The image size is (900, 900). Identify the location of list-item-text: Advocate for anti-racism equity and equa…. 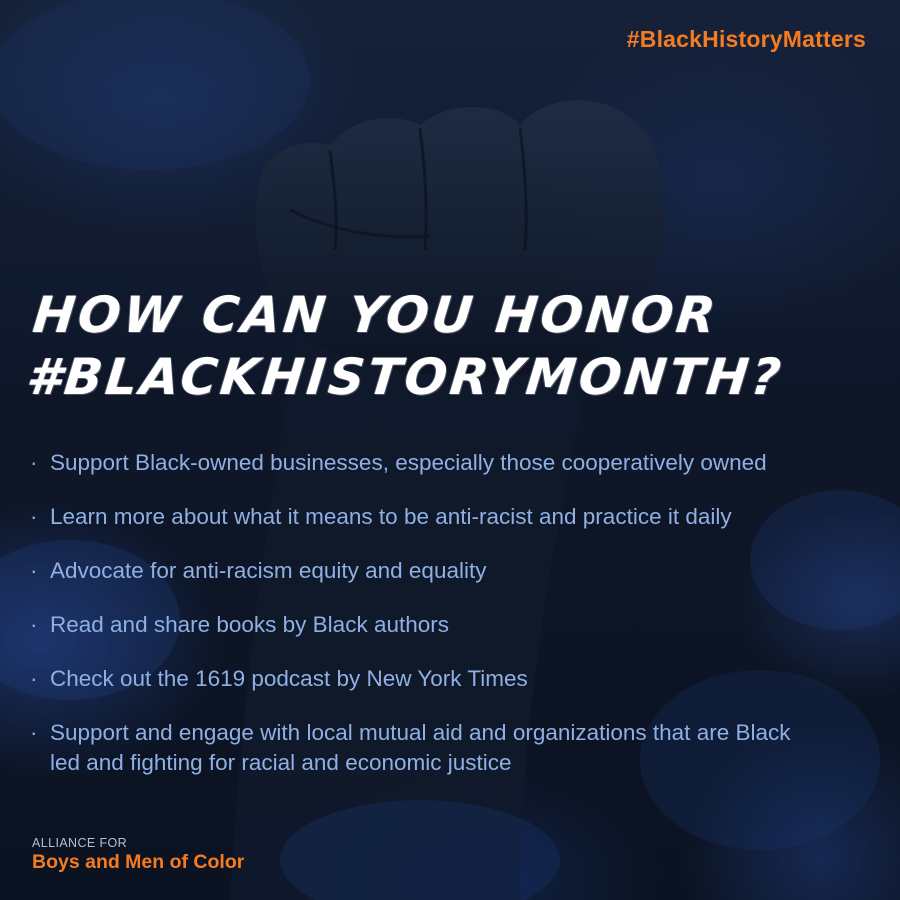
(268, 570).